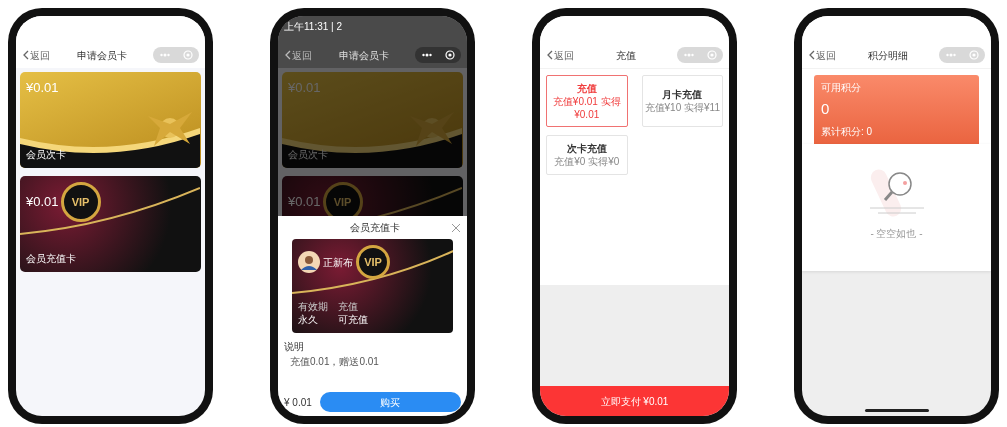  I want to click on recharge-option: 次卡充值 充值¥0 实得¥0, so click(587, 155).